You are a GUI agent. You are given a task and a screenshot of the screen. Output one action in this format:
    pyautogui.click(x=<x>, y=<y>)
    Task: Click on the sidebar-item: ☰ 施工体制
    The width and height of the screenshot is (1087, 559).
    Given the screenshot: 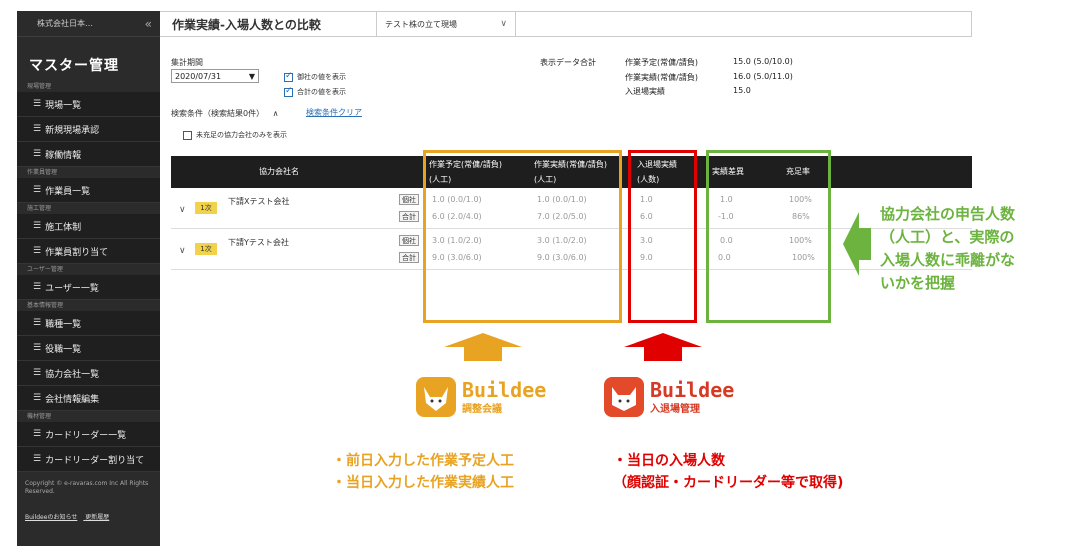 What is the action you would take?
    pyautogui.click(x=88, y=226)
    